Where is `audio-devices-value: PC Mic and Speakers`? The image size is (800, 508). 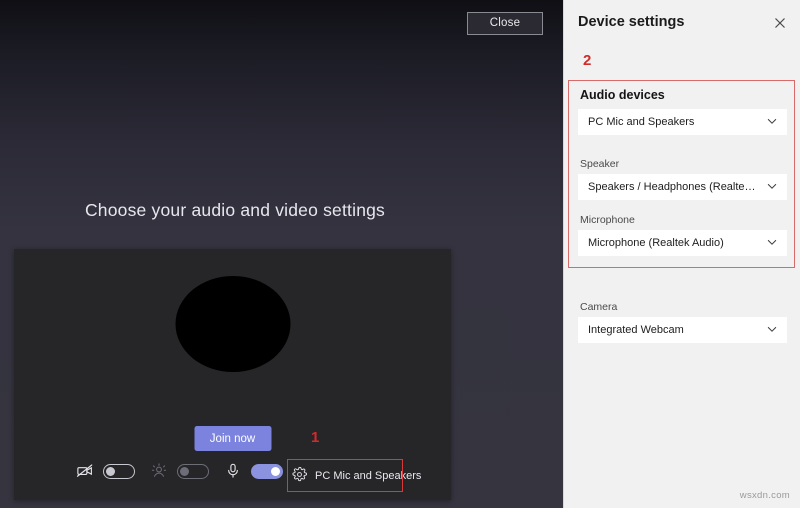
audio-devices-value: PC Mic and Speakers is located at coordinates (641, 122).